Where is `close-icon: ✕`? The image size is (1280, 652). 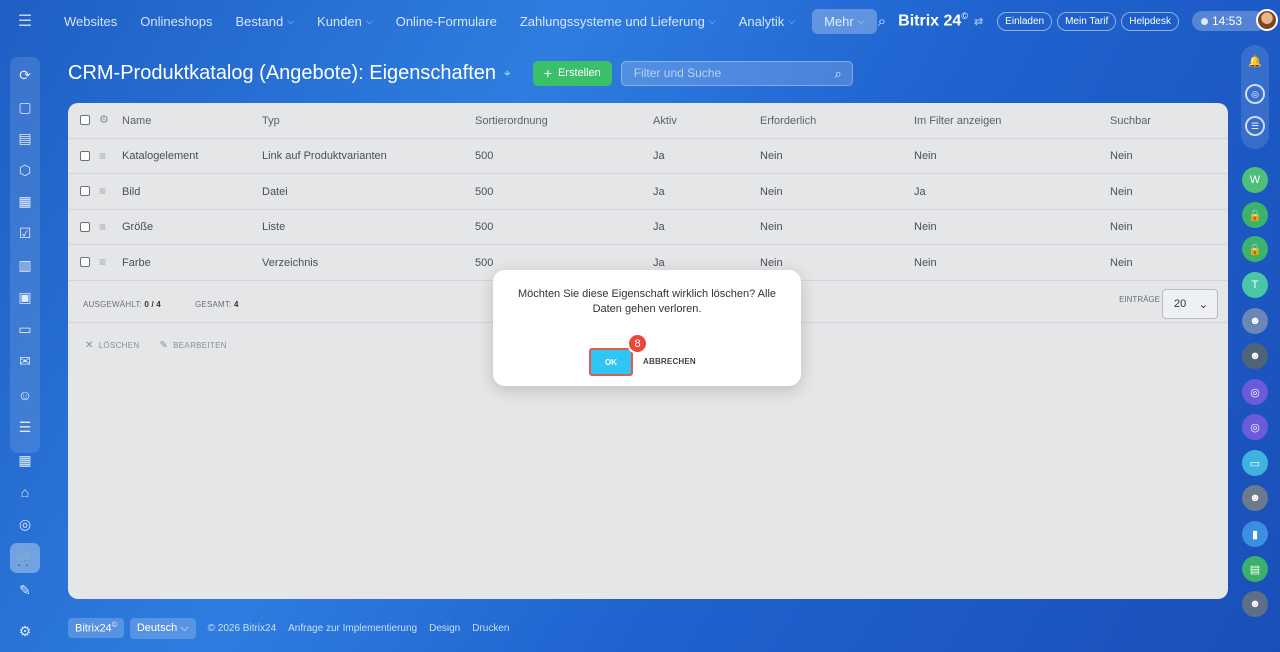 close-icon: ✕ is located at coordinates (89, 345).